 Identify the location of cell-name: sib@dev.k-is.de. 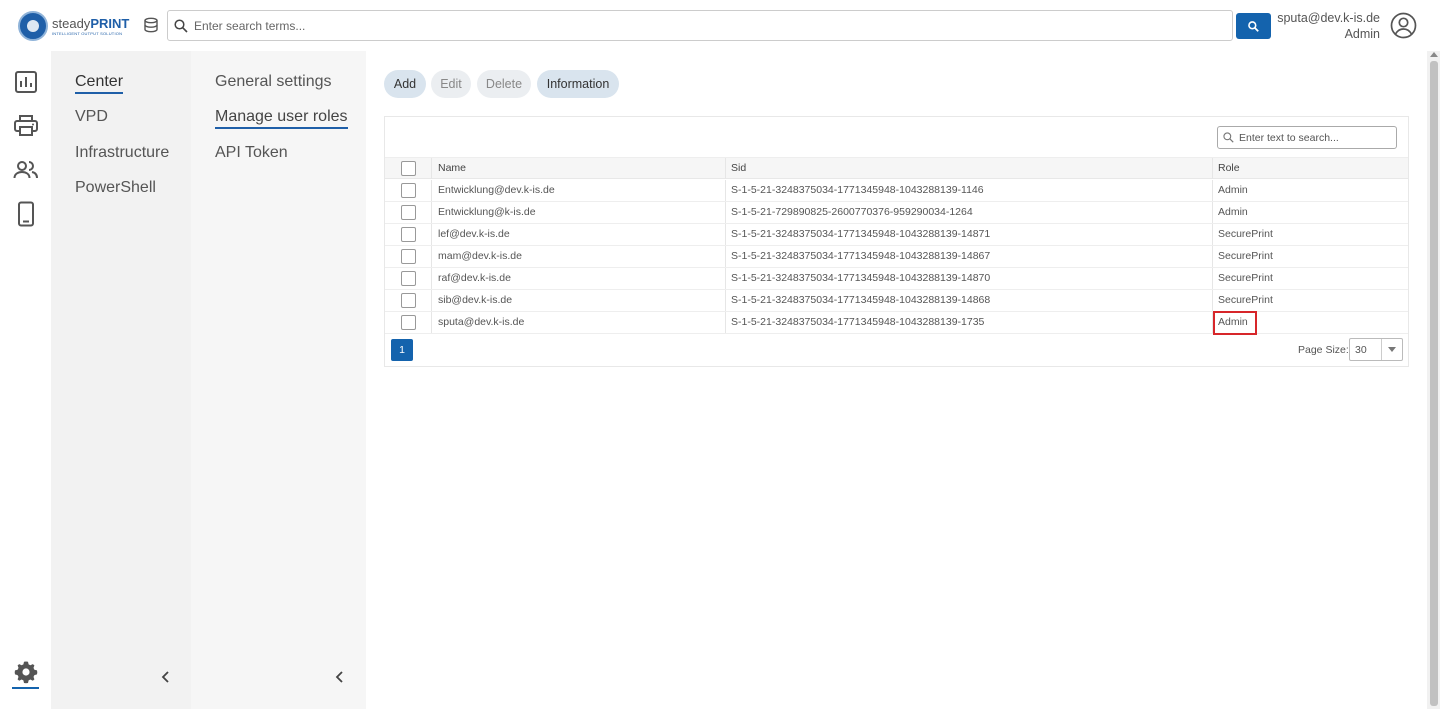
(475, 300).